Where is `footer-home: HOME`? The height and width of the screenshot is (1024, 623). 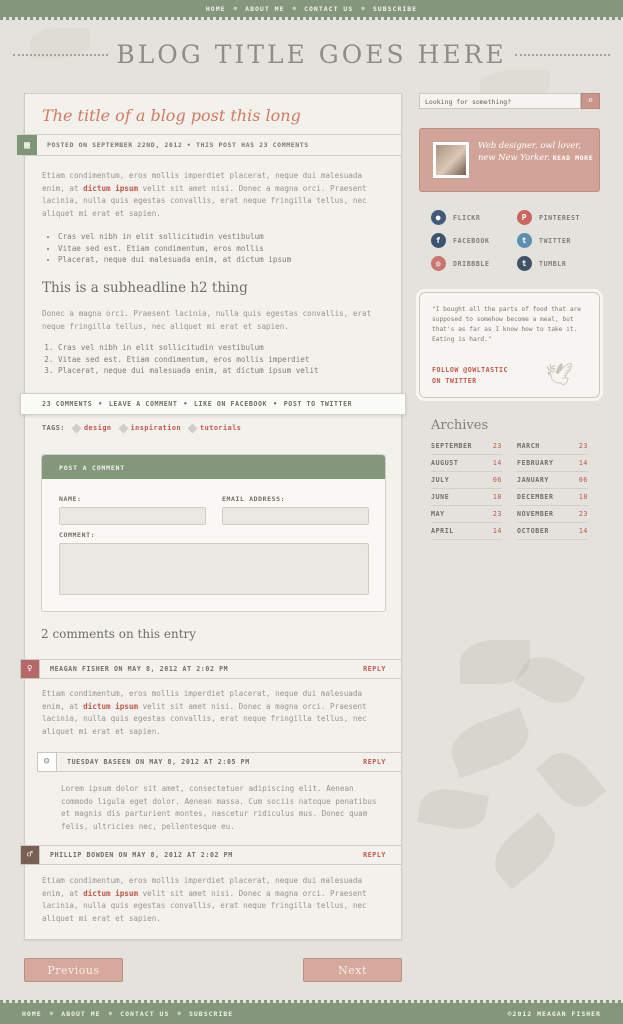 footer-home: HOME is located at coordinates (32, 1014).